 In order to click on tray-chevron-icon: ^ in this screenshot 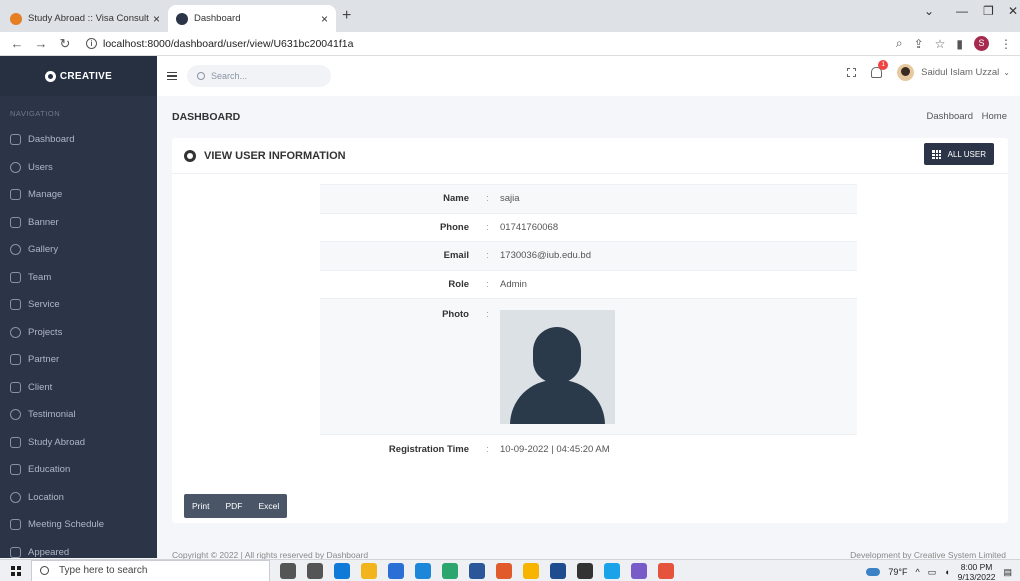, I will do `click(917, 572)`.